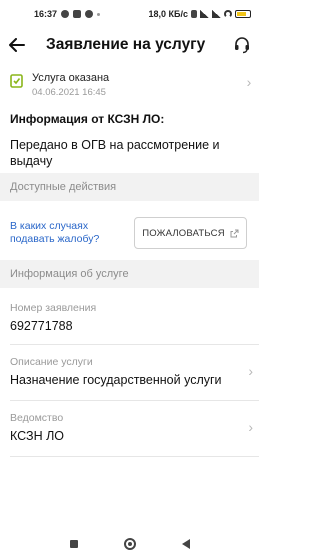  Describe the element at coordinates (216, 14) in the screenshot. I see `signal-2-icon` at that location.